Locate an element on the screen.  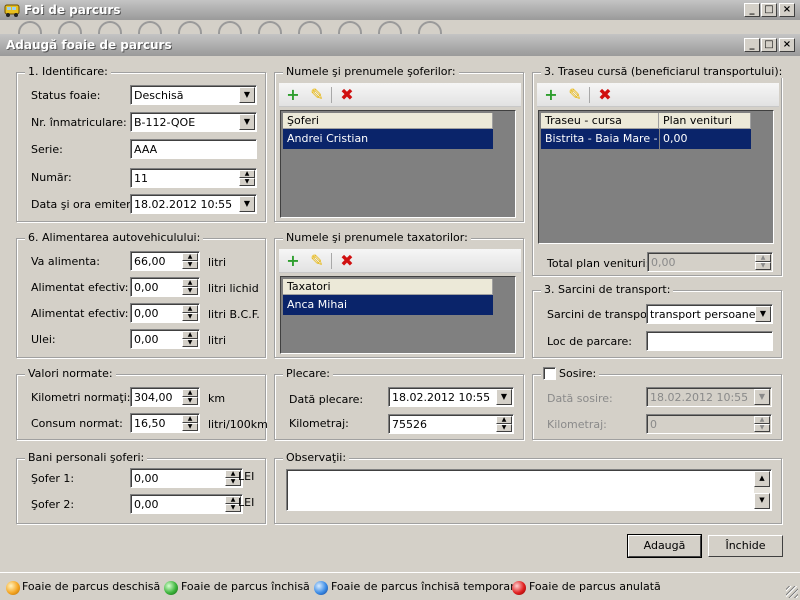
soferi-toolbar: + ✎ ✖ is located at coordinates (400, 95).